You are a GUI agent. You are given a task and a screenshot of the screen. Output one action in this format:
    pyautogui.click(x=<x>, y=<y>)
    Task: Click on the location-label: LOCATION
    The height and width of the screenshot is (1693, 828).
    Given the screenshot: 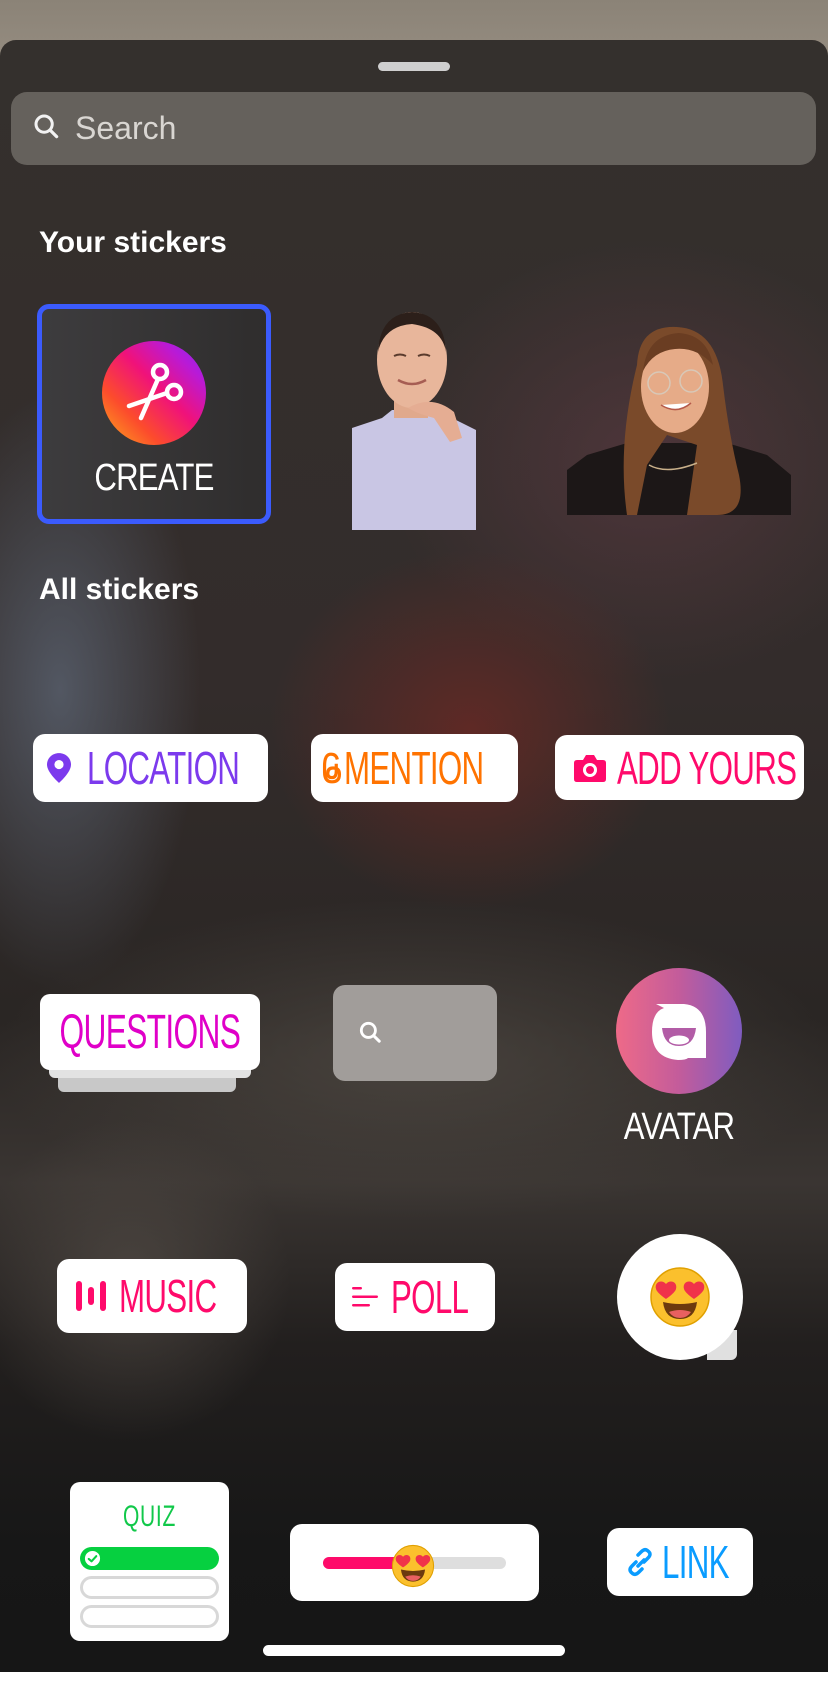 What is the action you would take?
    pyautogui.click(x=163, y=768)
    